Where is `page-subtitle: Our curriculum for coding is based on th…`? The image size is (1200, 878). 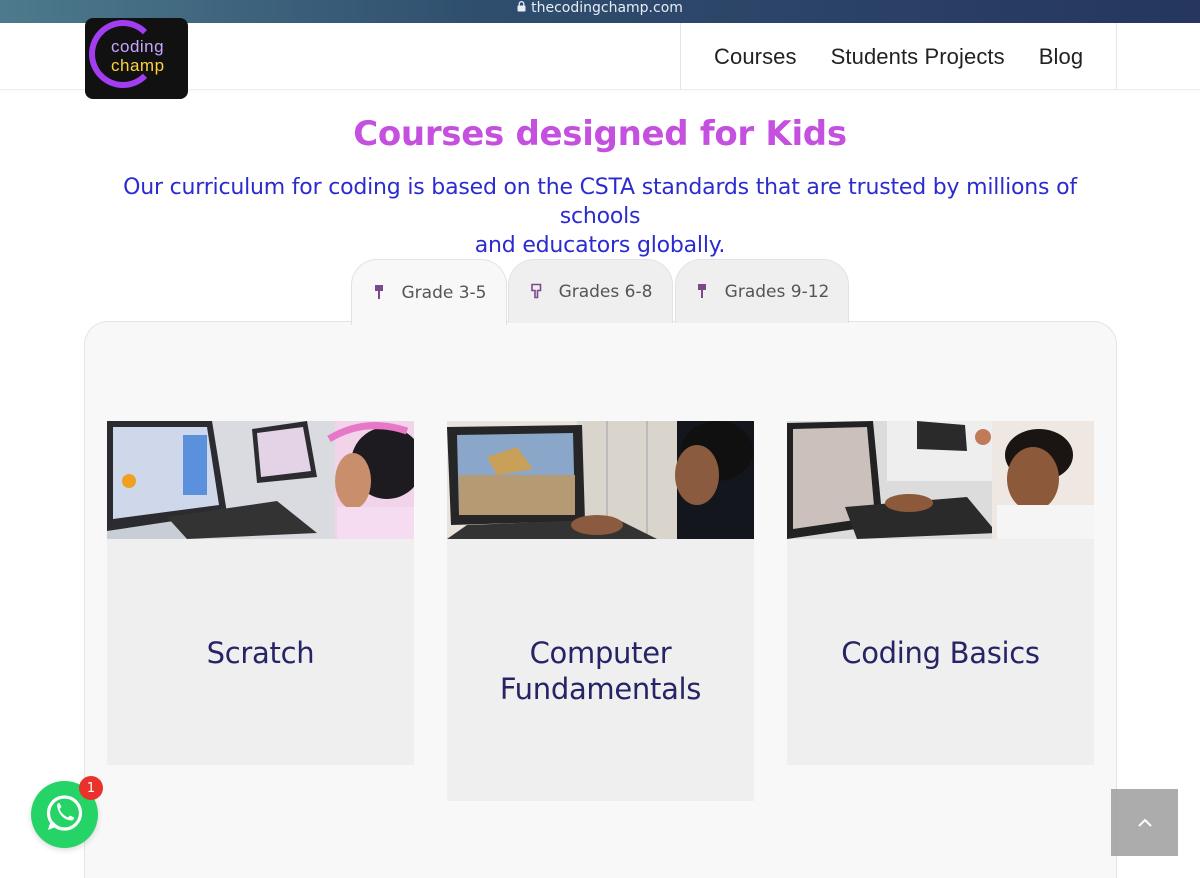 page-subtitle: Our curriculum for coding is based on th… is located at coordinates (600, 216).